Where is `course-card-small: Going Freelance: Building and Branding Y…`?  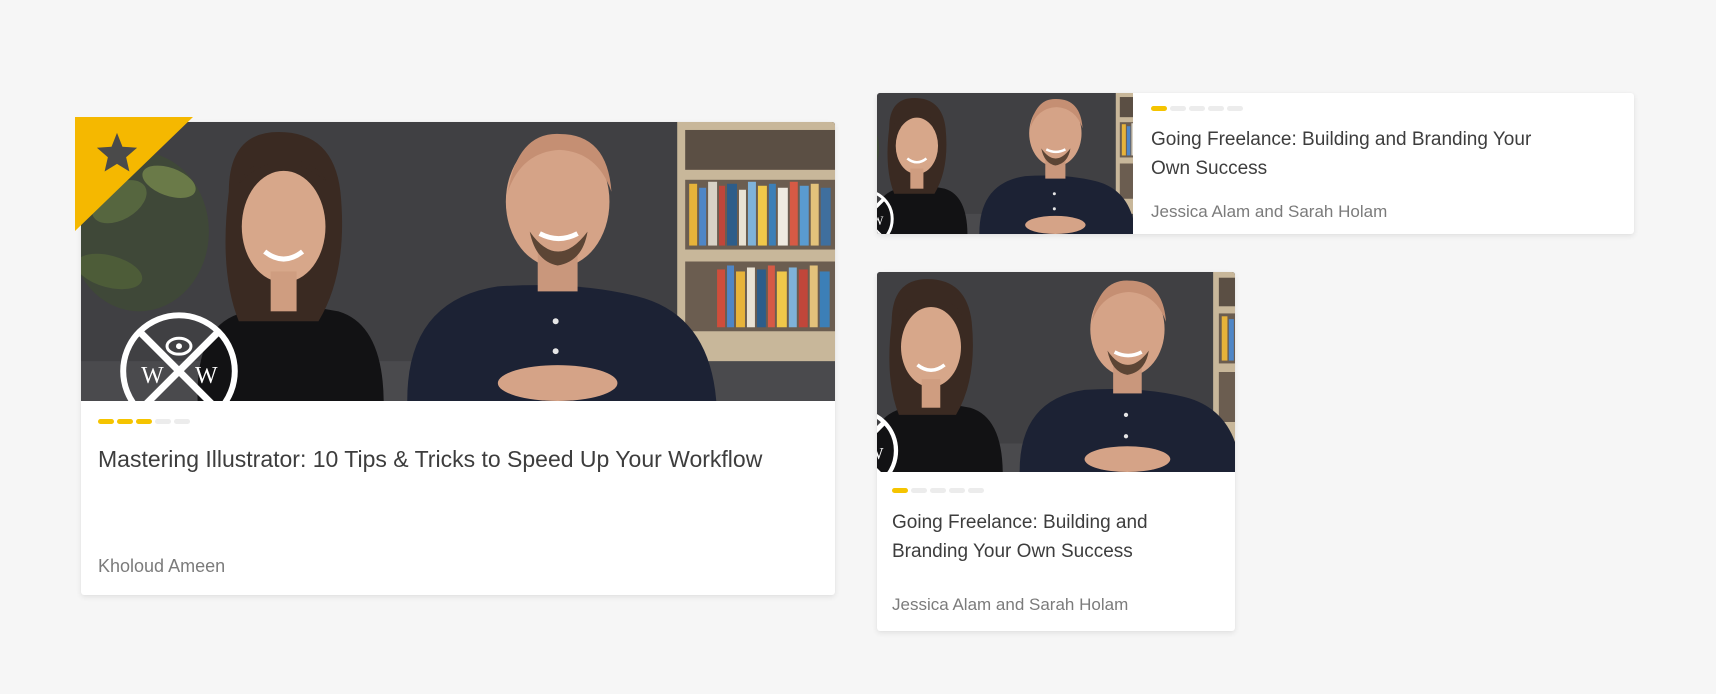
course-card-small: Going Freelance: Building and Branding Y… is located at coordinates (1056, 451).